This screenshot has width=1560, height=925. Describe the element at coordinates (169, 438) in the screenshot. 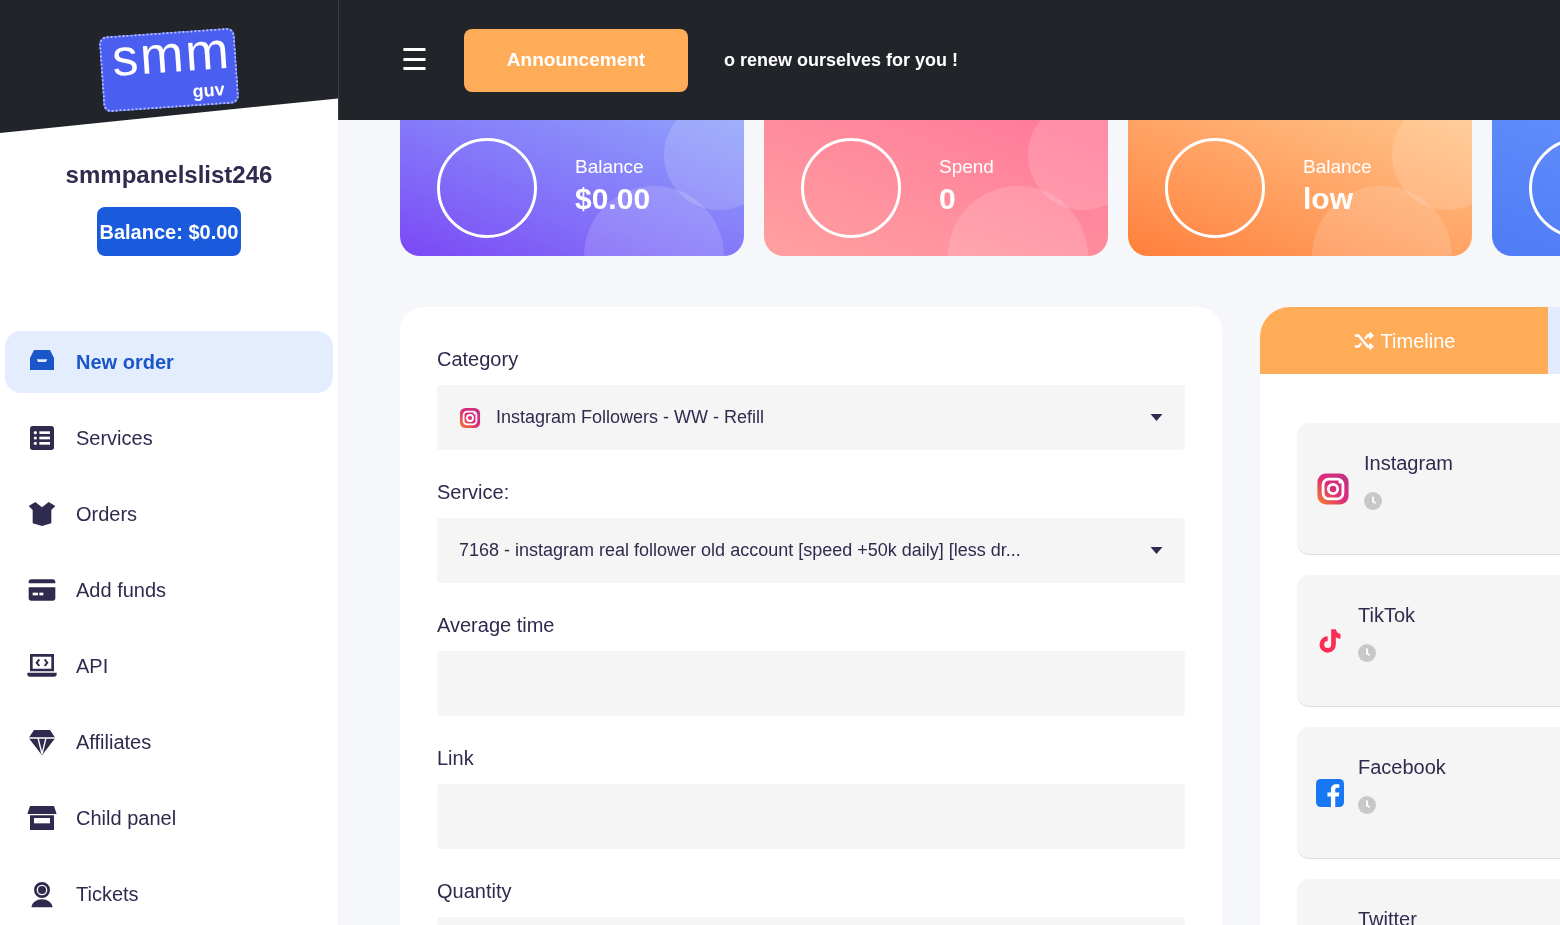

I see `nav-item: Services` at that location.